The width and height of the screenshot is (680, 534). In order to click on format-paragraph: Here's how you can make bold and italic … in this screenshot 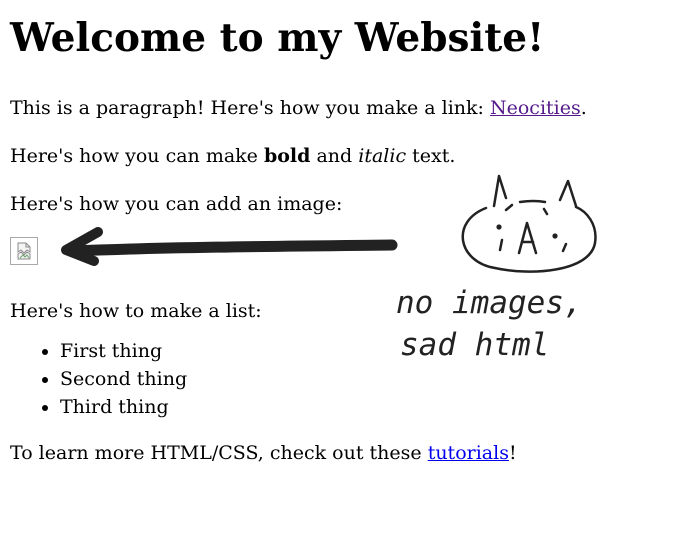, I will do `click(340, 156)`.